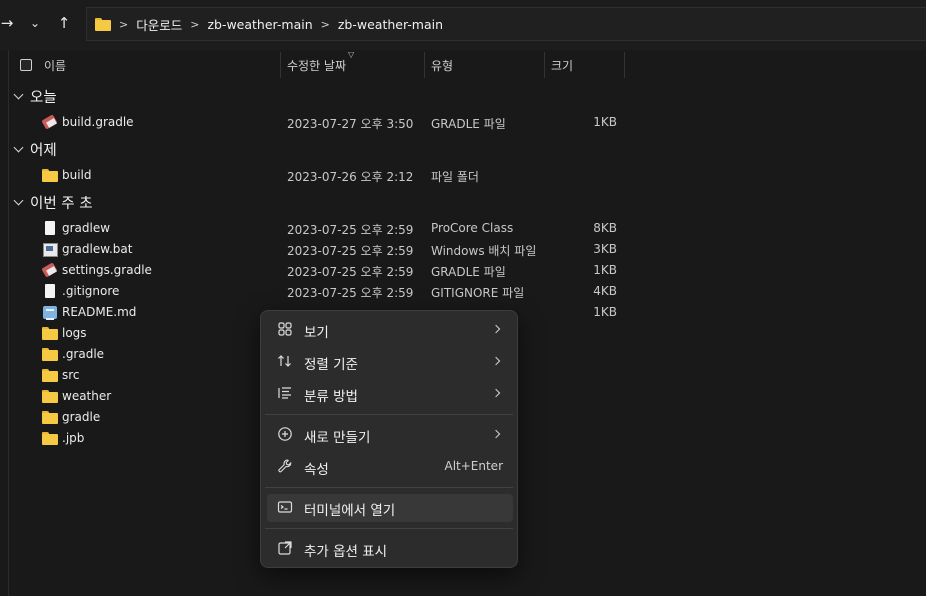 The width and height of the screenshot is (926, 596). I want to click on file-type: Windows 배치 파일, so click(484, 251).